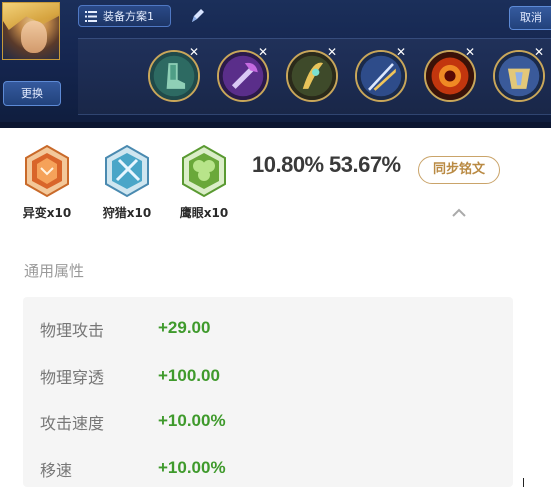  What do you see at coordinates (365, 164) in the screenshot?
I see `stat-percentage-2: 53.67%` at bounding box center [365, 164].